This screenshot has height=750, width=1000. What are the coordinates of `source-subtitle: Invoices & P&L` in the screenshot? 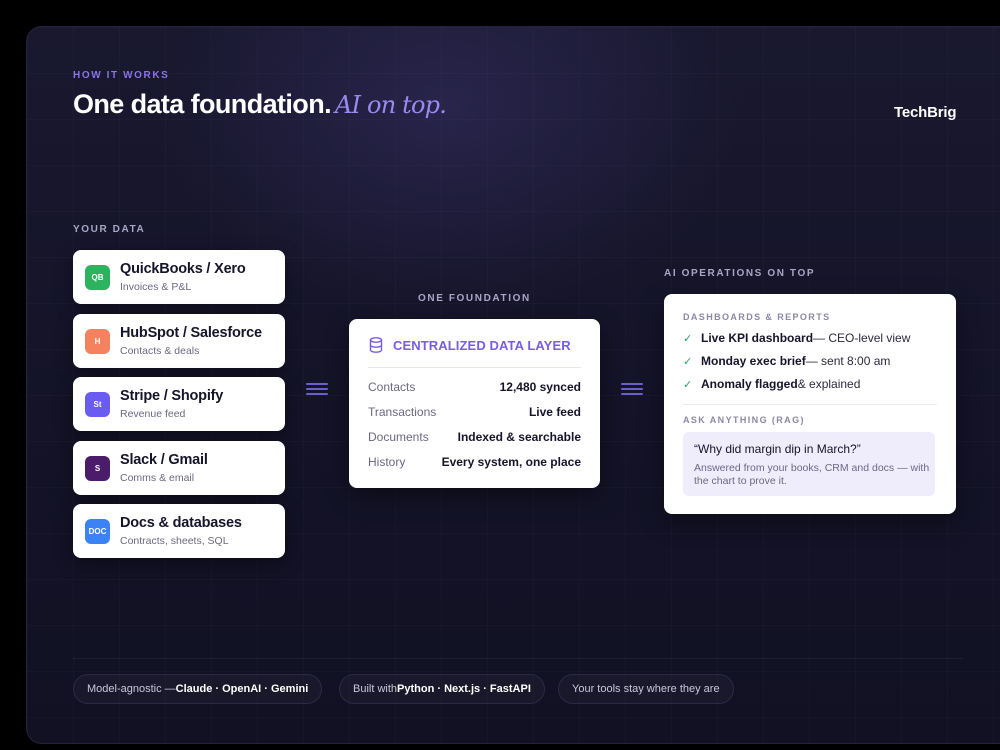 It's located at (156, 287).